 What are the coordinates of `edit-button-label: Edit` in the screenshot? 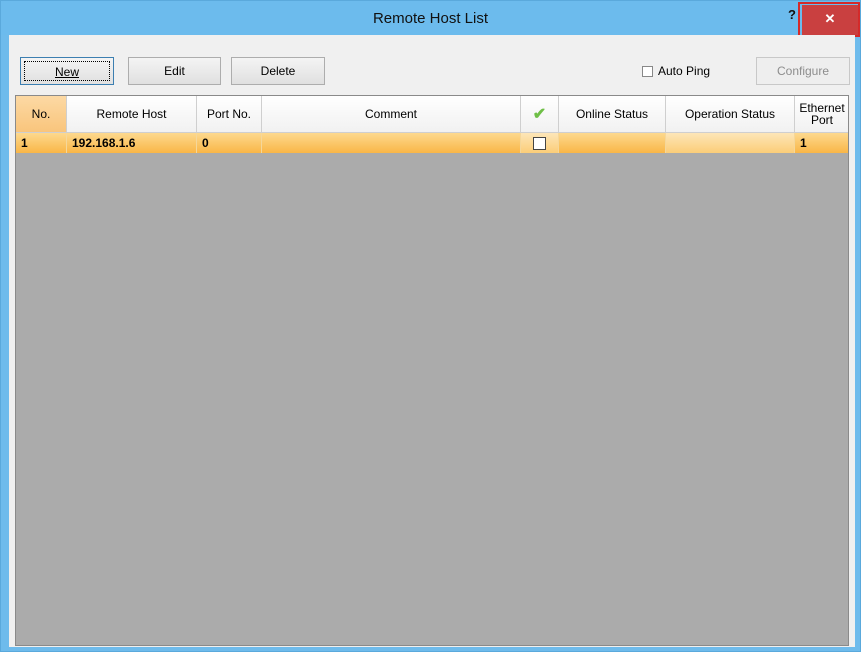 It's located at (174, 71).